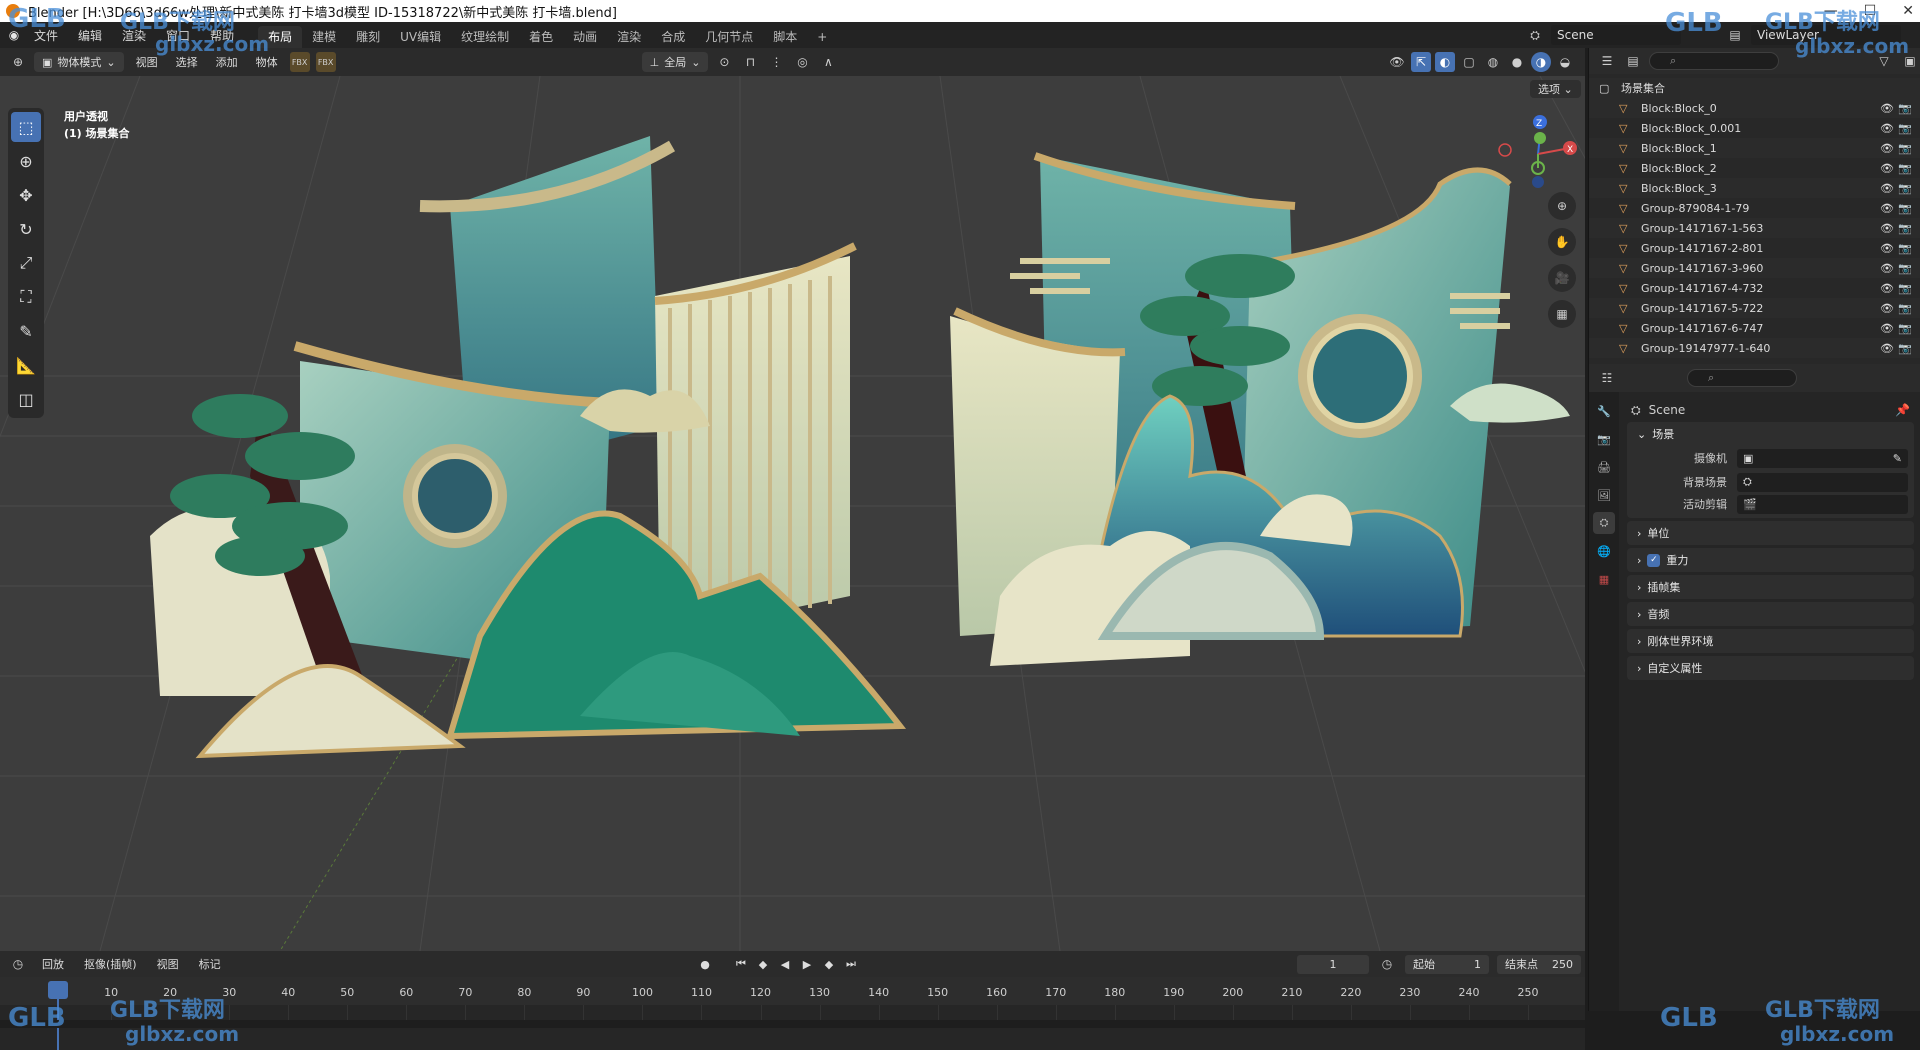 The width and height of the screenshot is (1920, 1050). Describe the element at coordinates (1754, 328) in the screenshot. I see `outliner-item: ▽ Group-1417167-6-747 👁 📷` at that location.